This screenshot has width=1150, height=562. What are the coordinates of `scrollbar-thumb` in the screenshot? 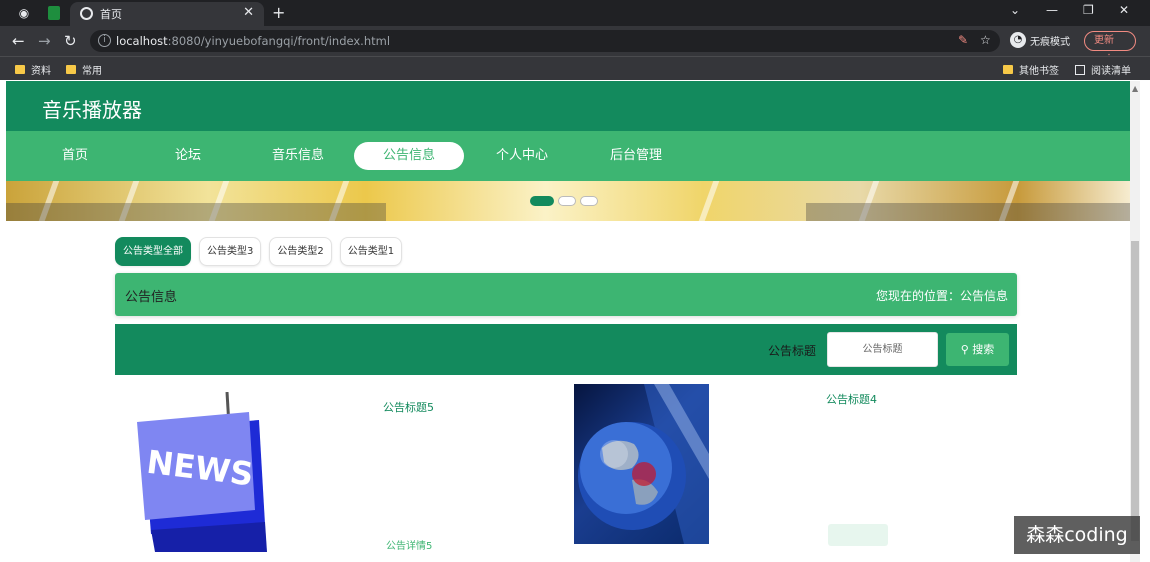 It's located at (1135, 391).